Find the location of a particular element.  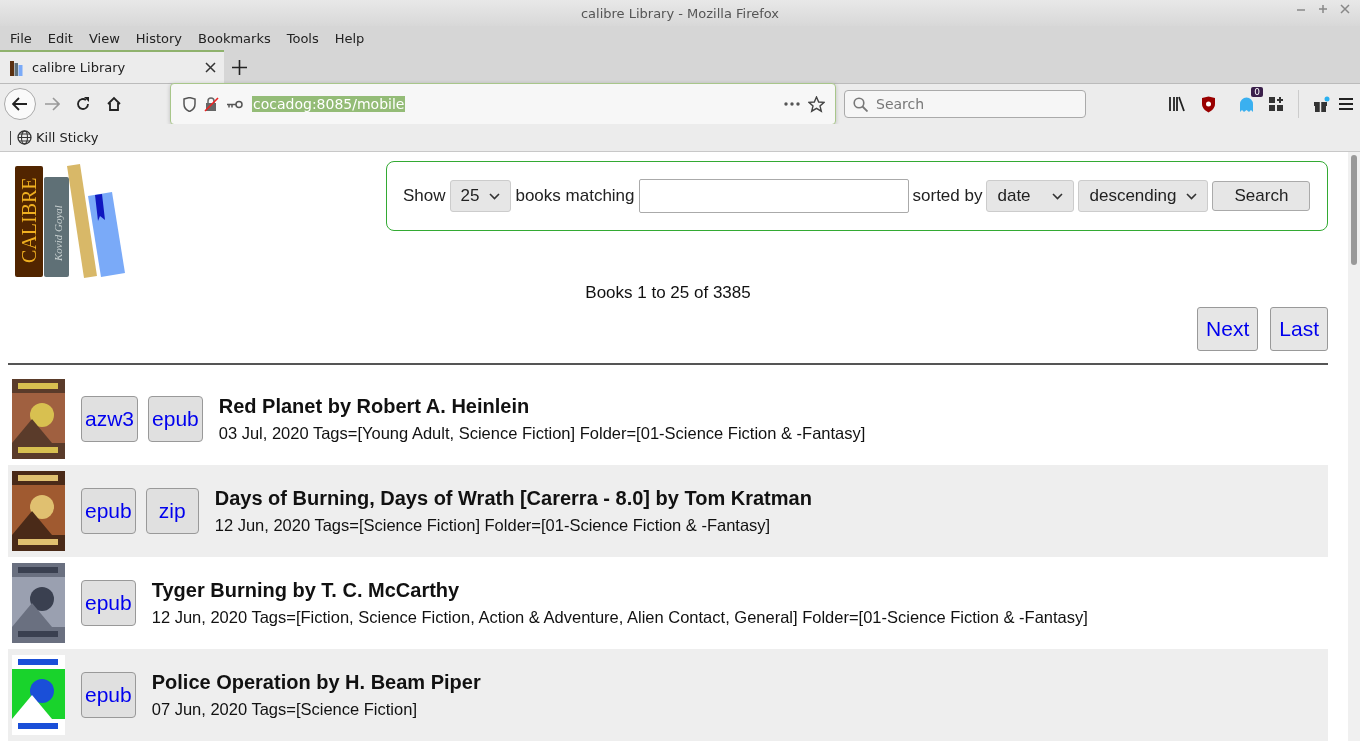

maximize-icon is located at coordinates (1323, 9).